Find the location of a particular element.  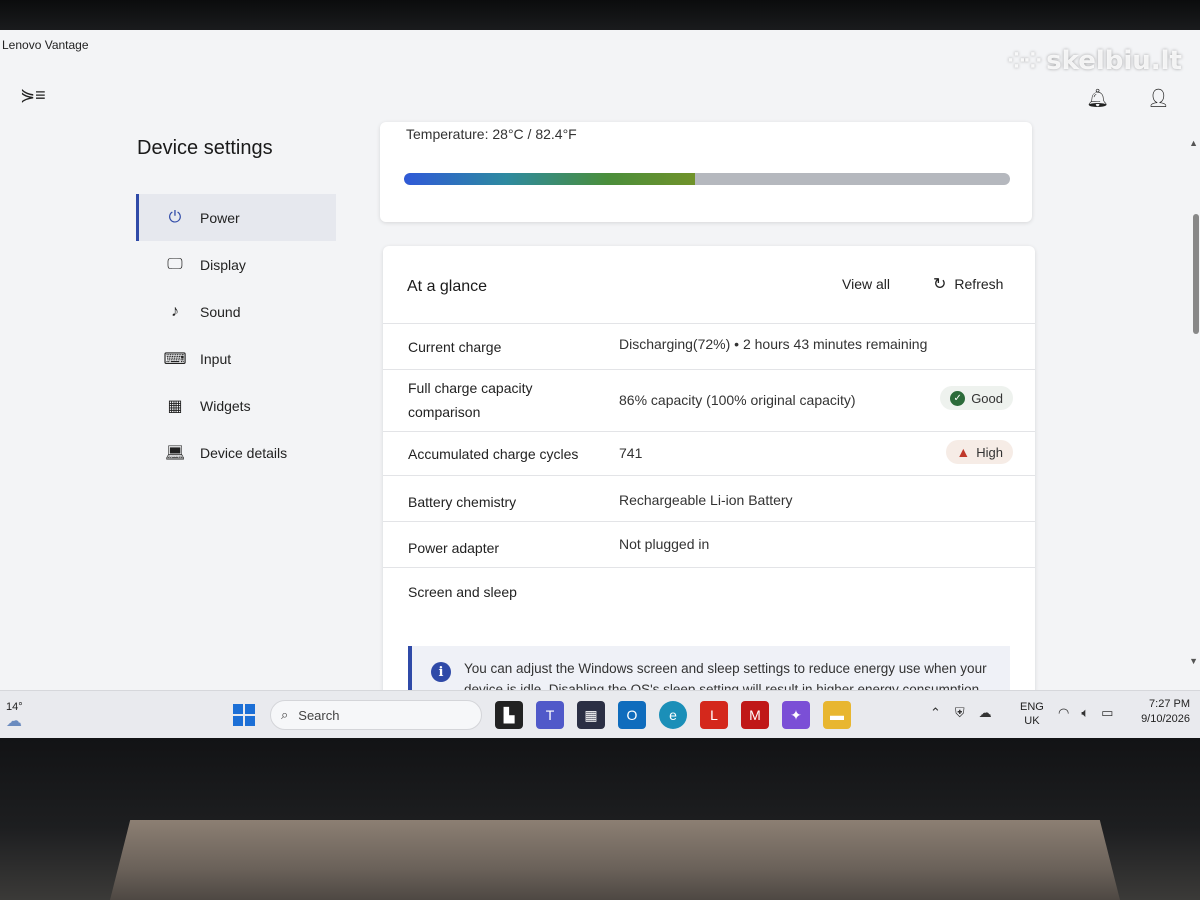

watermark-text: skelbiu.lt is located at coordinates (1114, 61).